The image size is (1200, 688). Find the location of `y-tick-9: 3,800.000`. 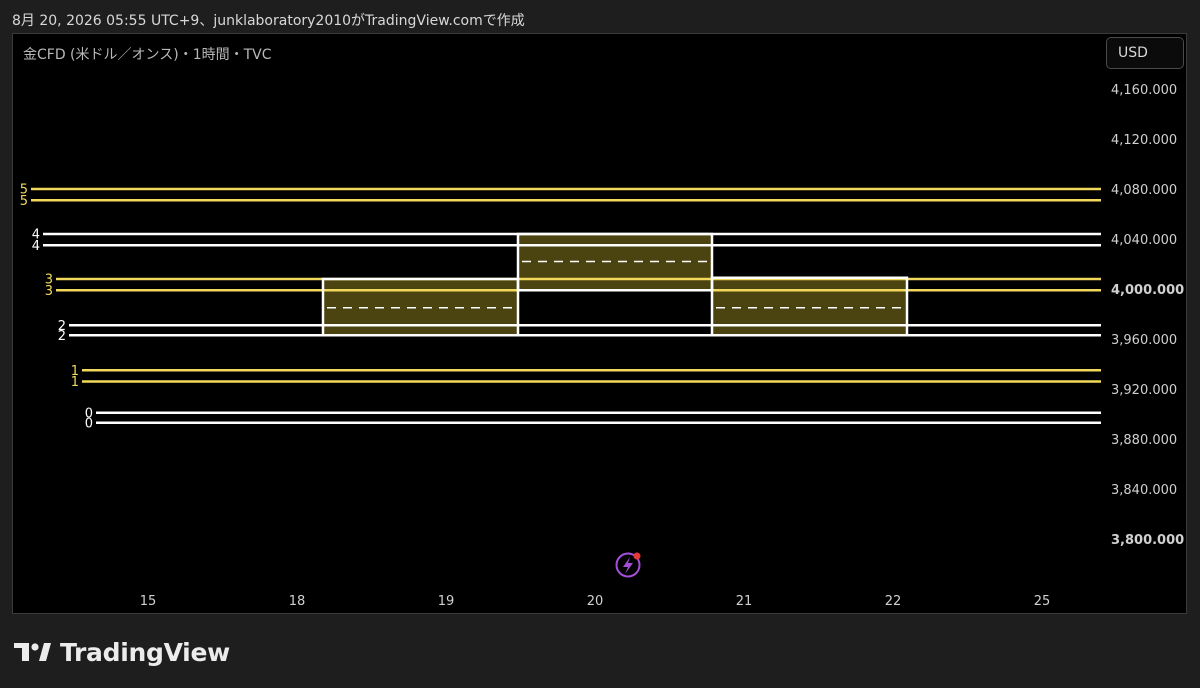

y-tick-9: 3,800.000 is located at coordinates (1147, 540).